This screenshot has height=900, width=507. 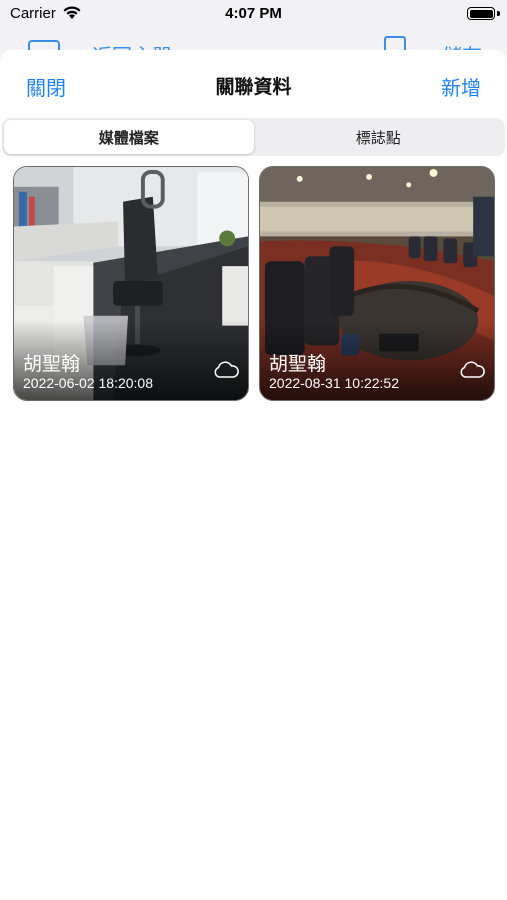 I want to click on battery-tip, so click(x=498, y=13).